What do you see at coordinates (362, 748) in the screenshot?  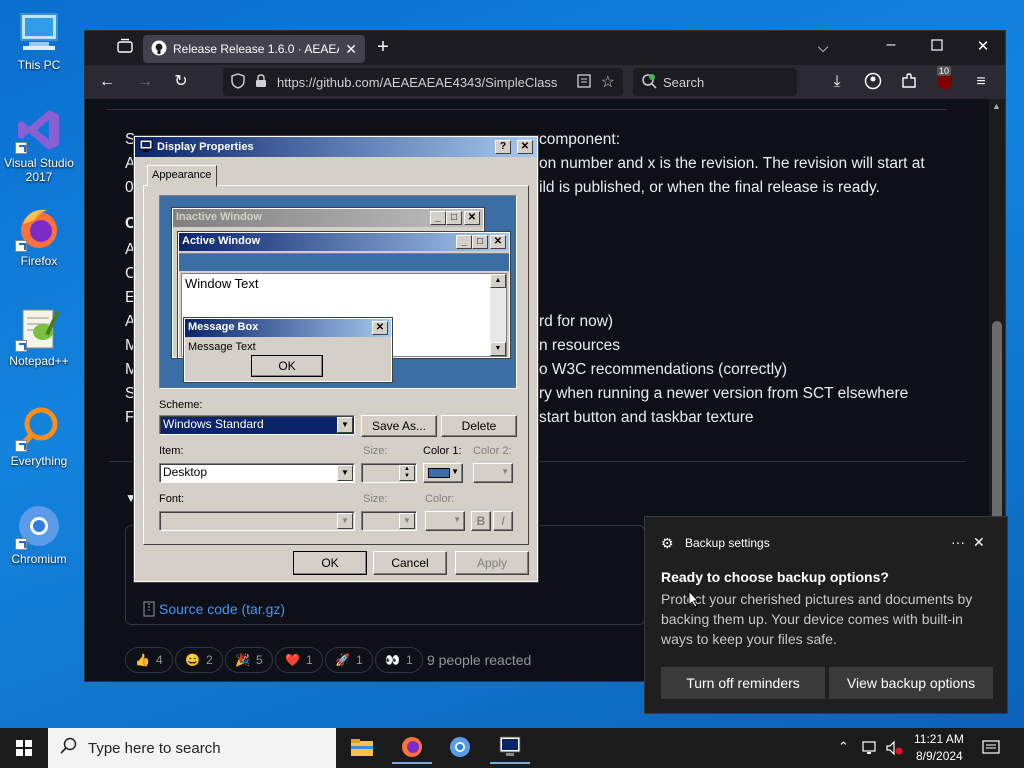 I see `taskbar-file-explorer` at bounding box center [362, 748].